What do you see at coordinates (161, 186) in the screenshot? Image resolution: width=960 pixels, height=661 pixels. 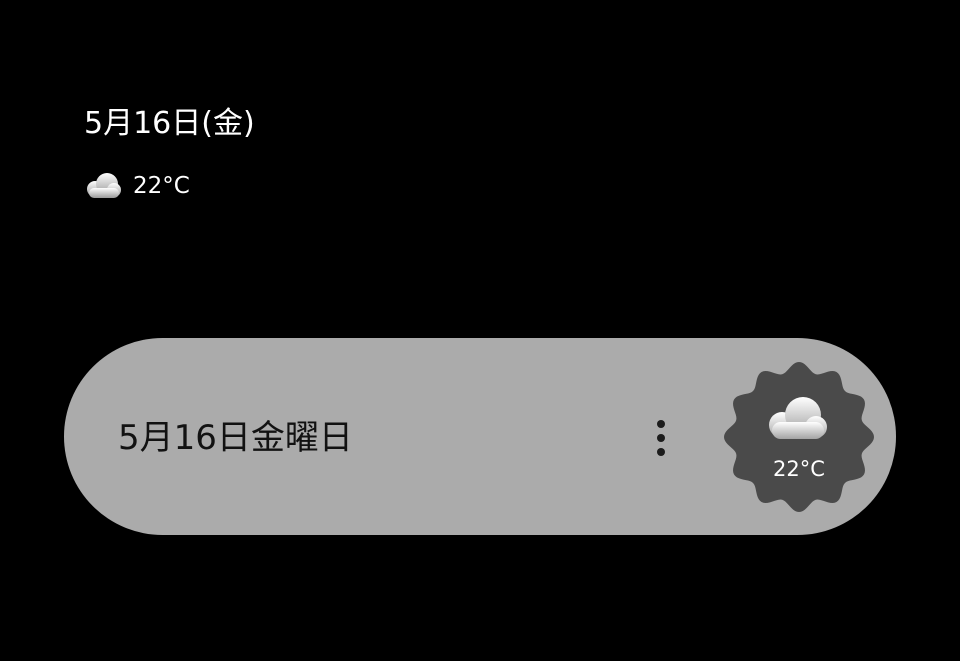 I see `glance-temperature: 22°C` at bounding box center [161, 186].